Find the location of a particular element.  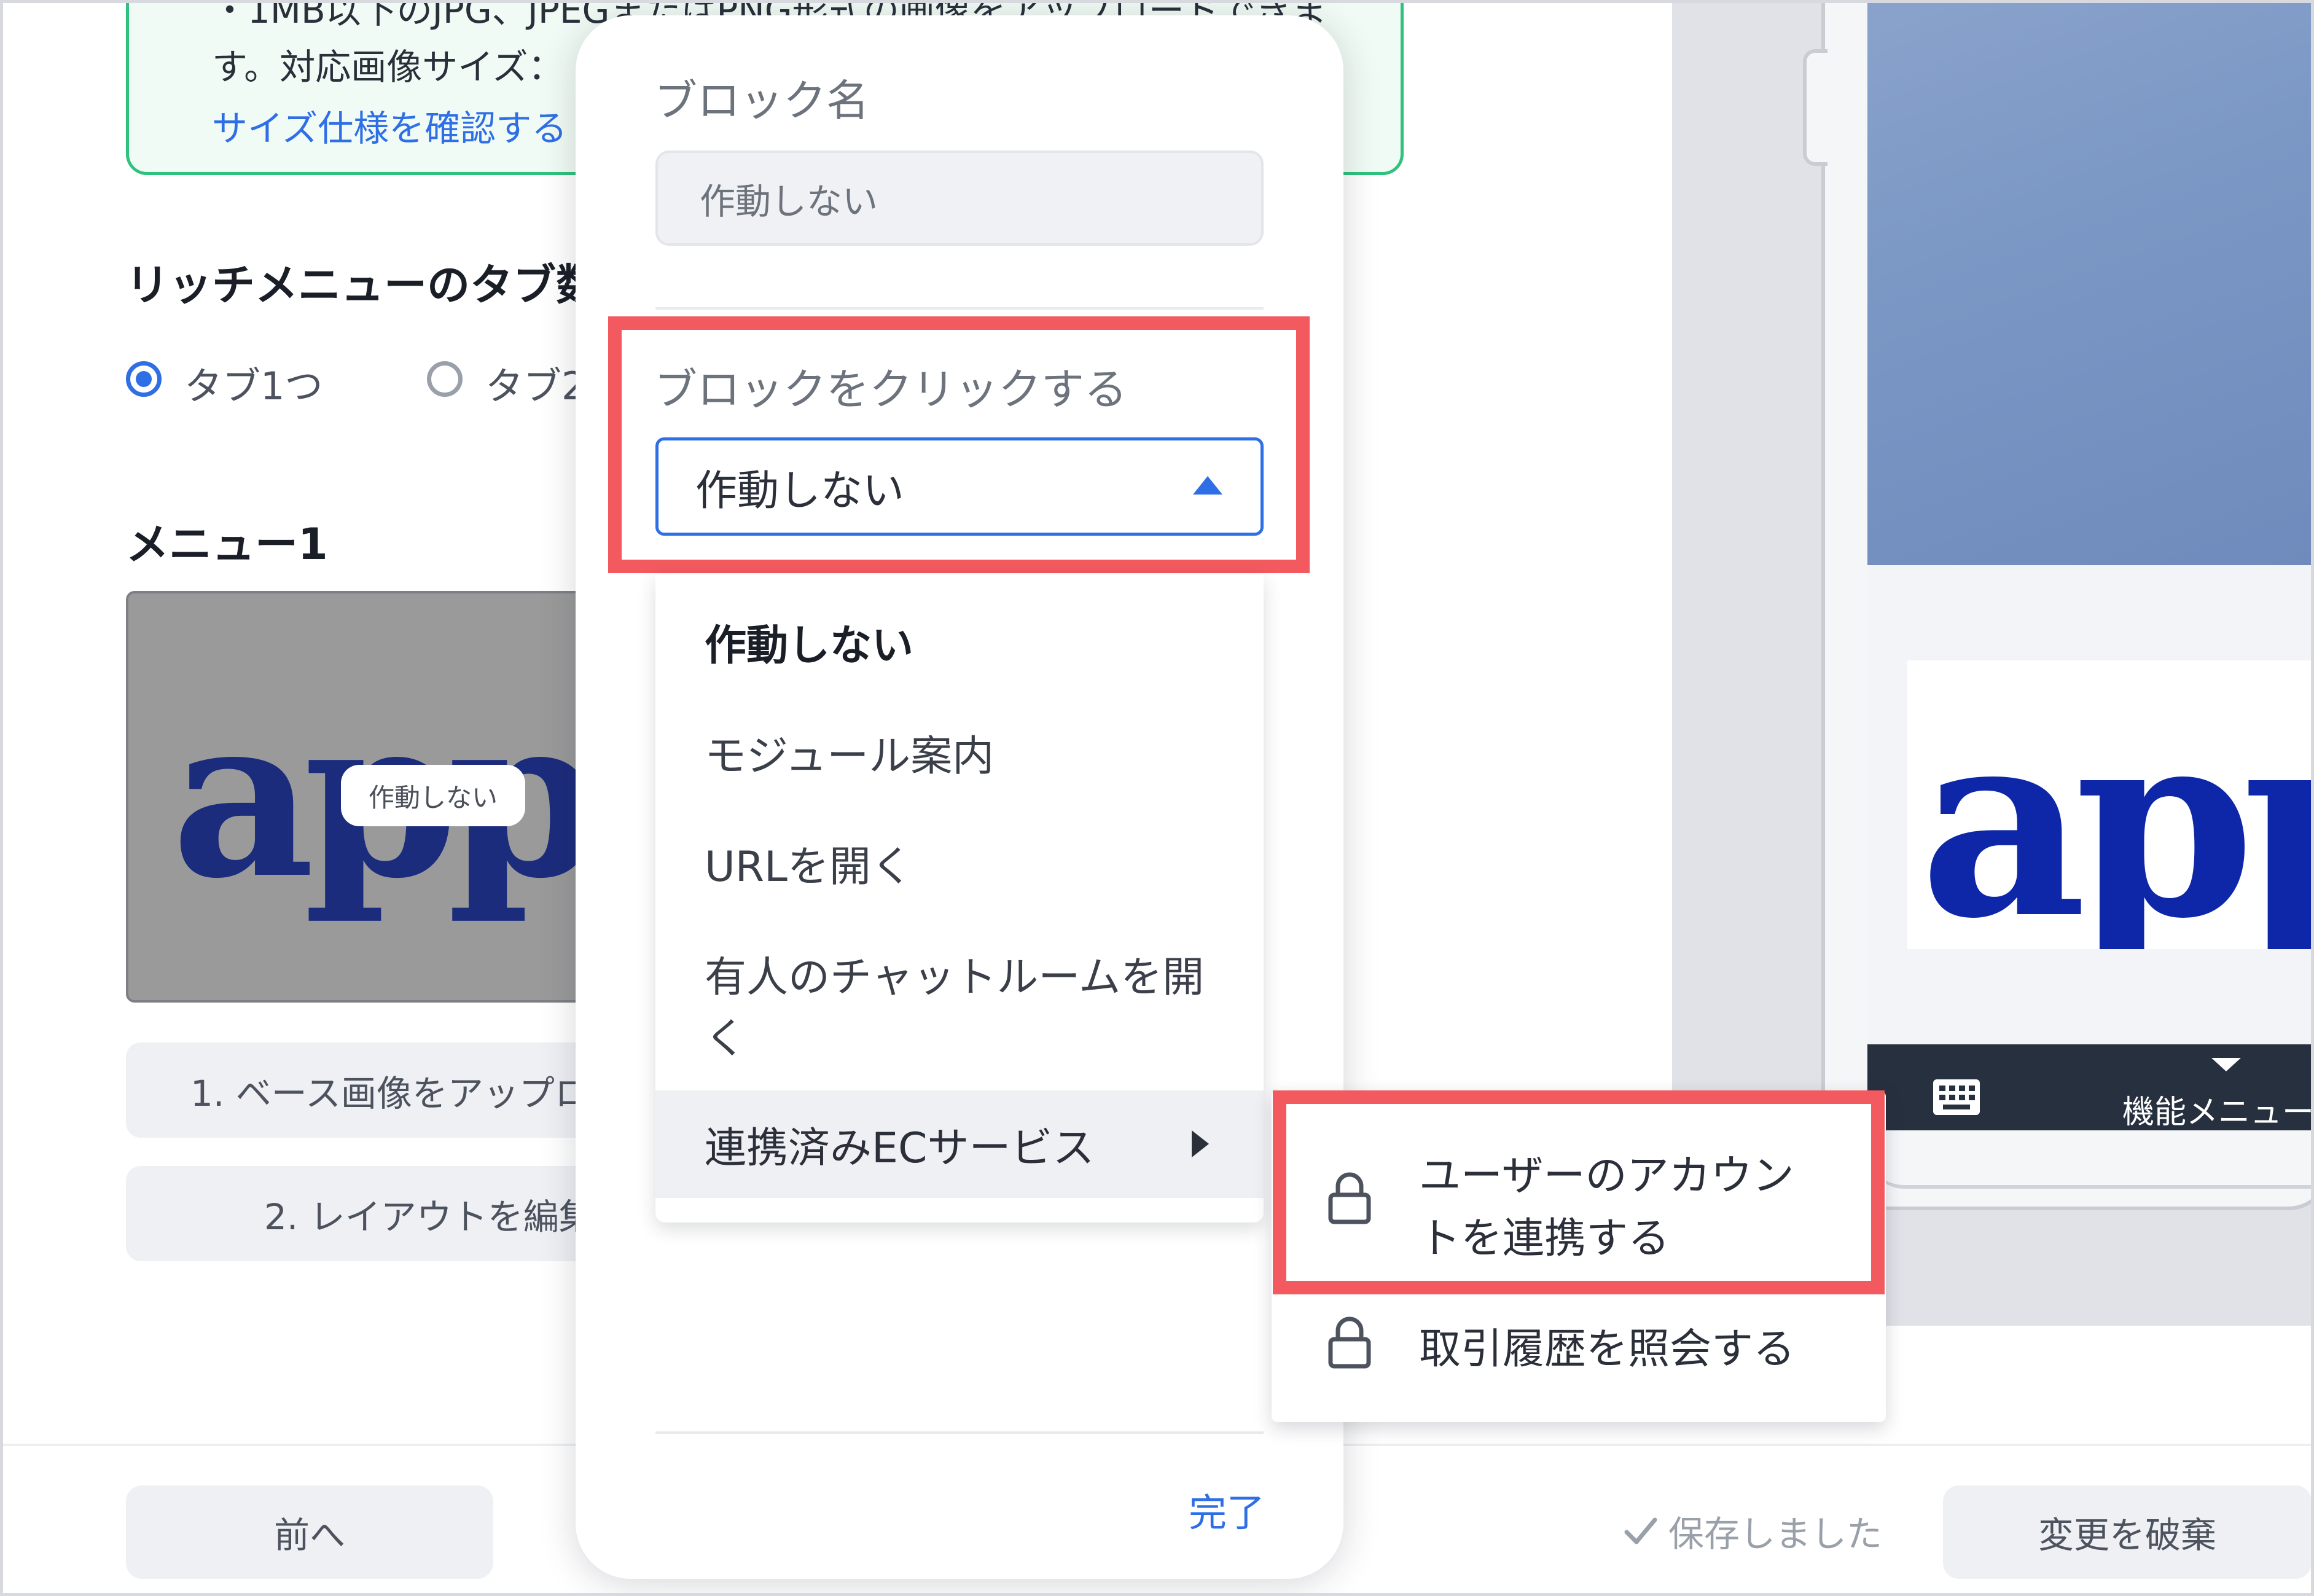

saved-status: 保存しました is located at coordinates (1752, 1531).